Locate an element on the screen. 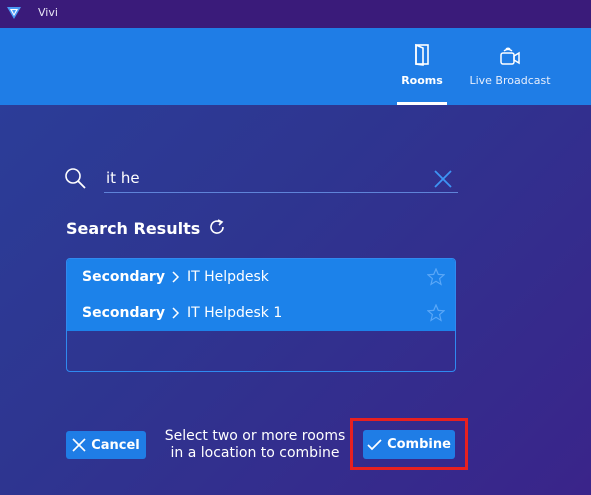  clear-search-icon is located at coordinates (443, 181).